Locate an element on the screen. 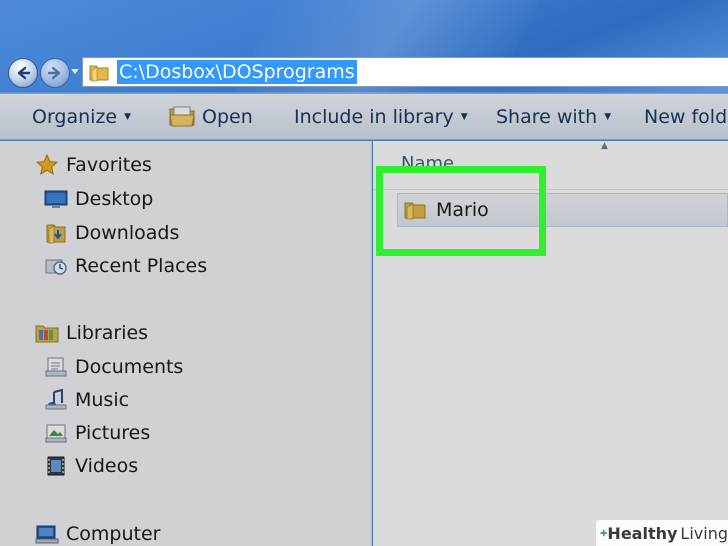  music-icon is located at coordinates (56, 400).